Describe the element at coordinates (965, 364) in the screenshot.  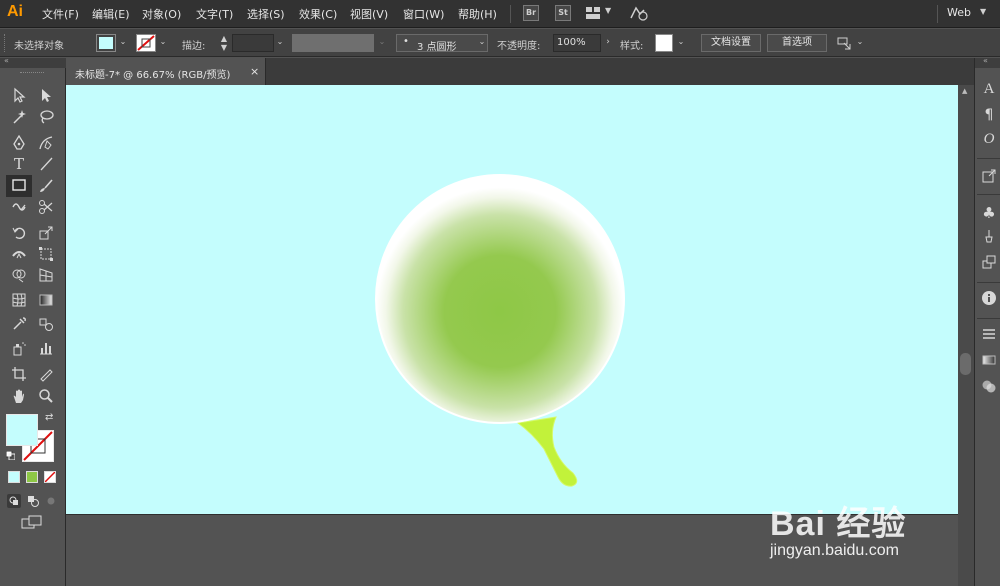
I see `scrollbar-thumb` at that location.